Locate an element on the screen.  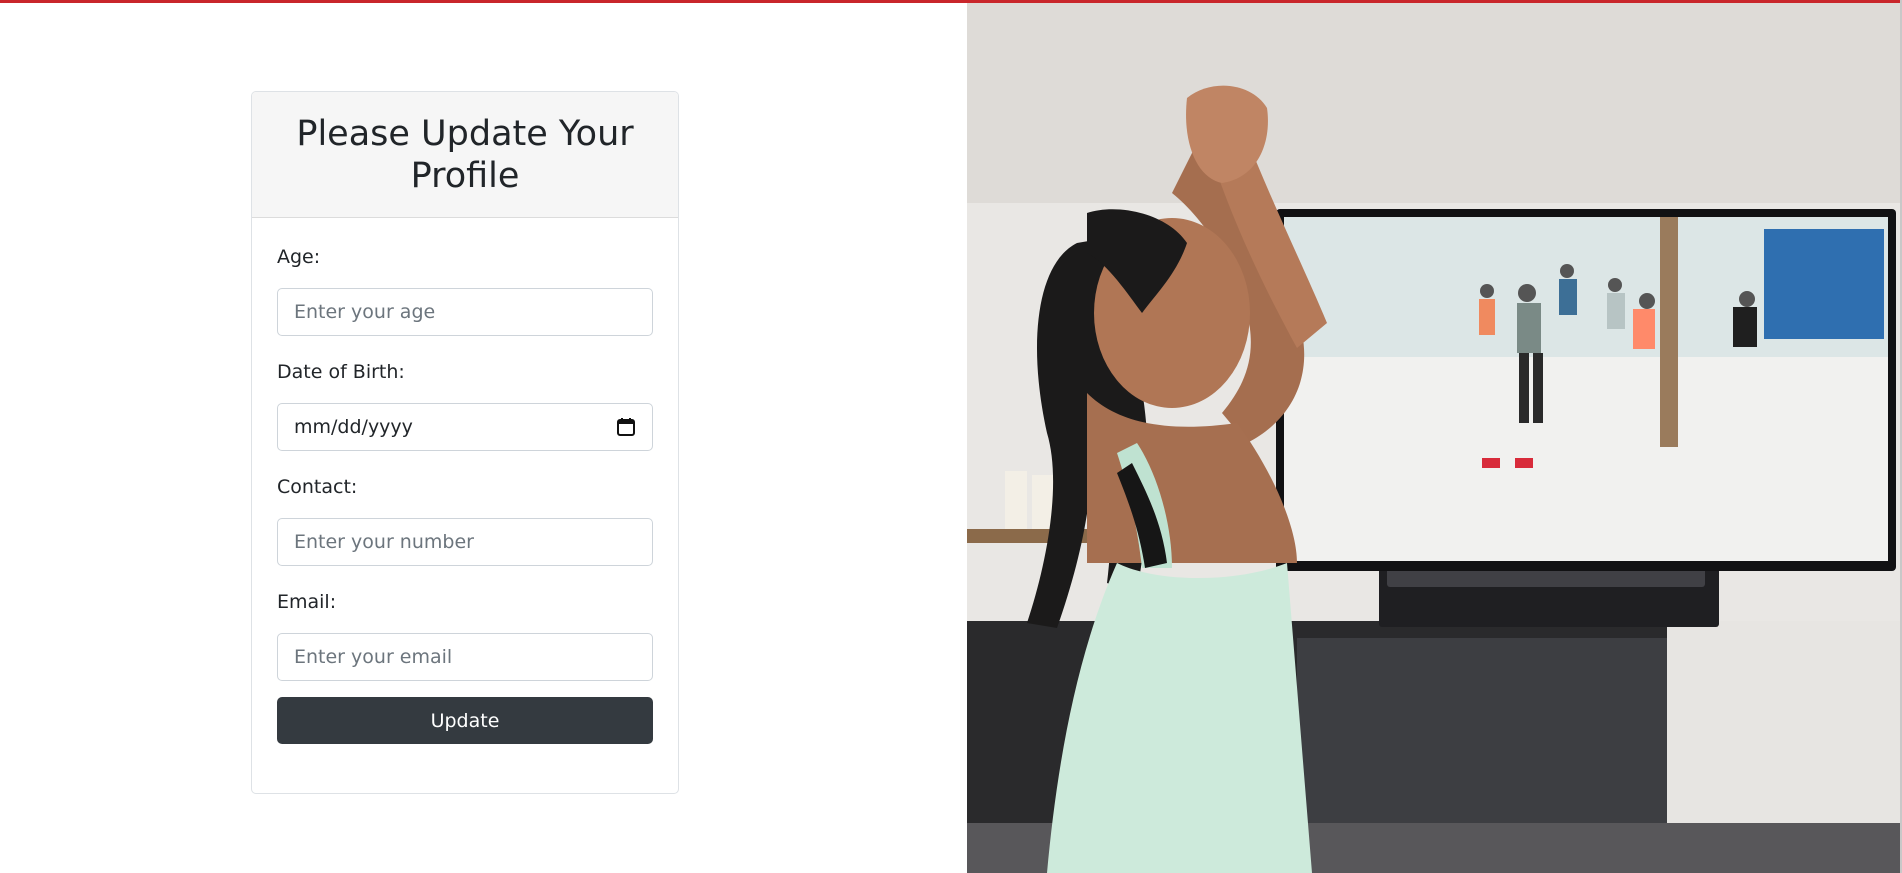
contact-label: Contact: is located at coordinates (317, 487).